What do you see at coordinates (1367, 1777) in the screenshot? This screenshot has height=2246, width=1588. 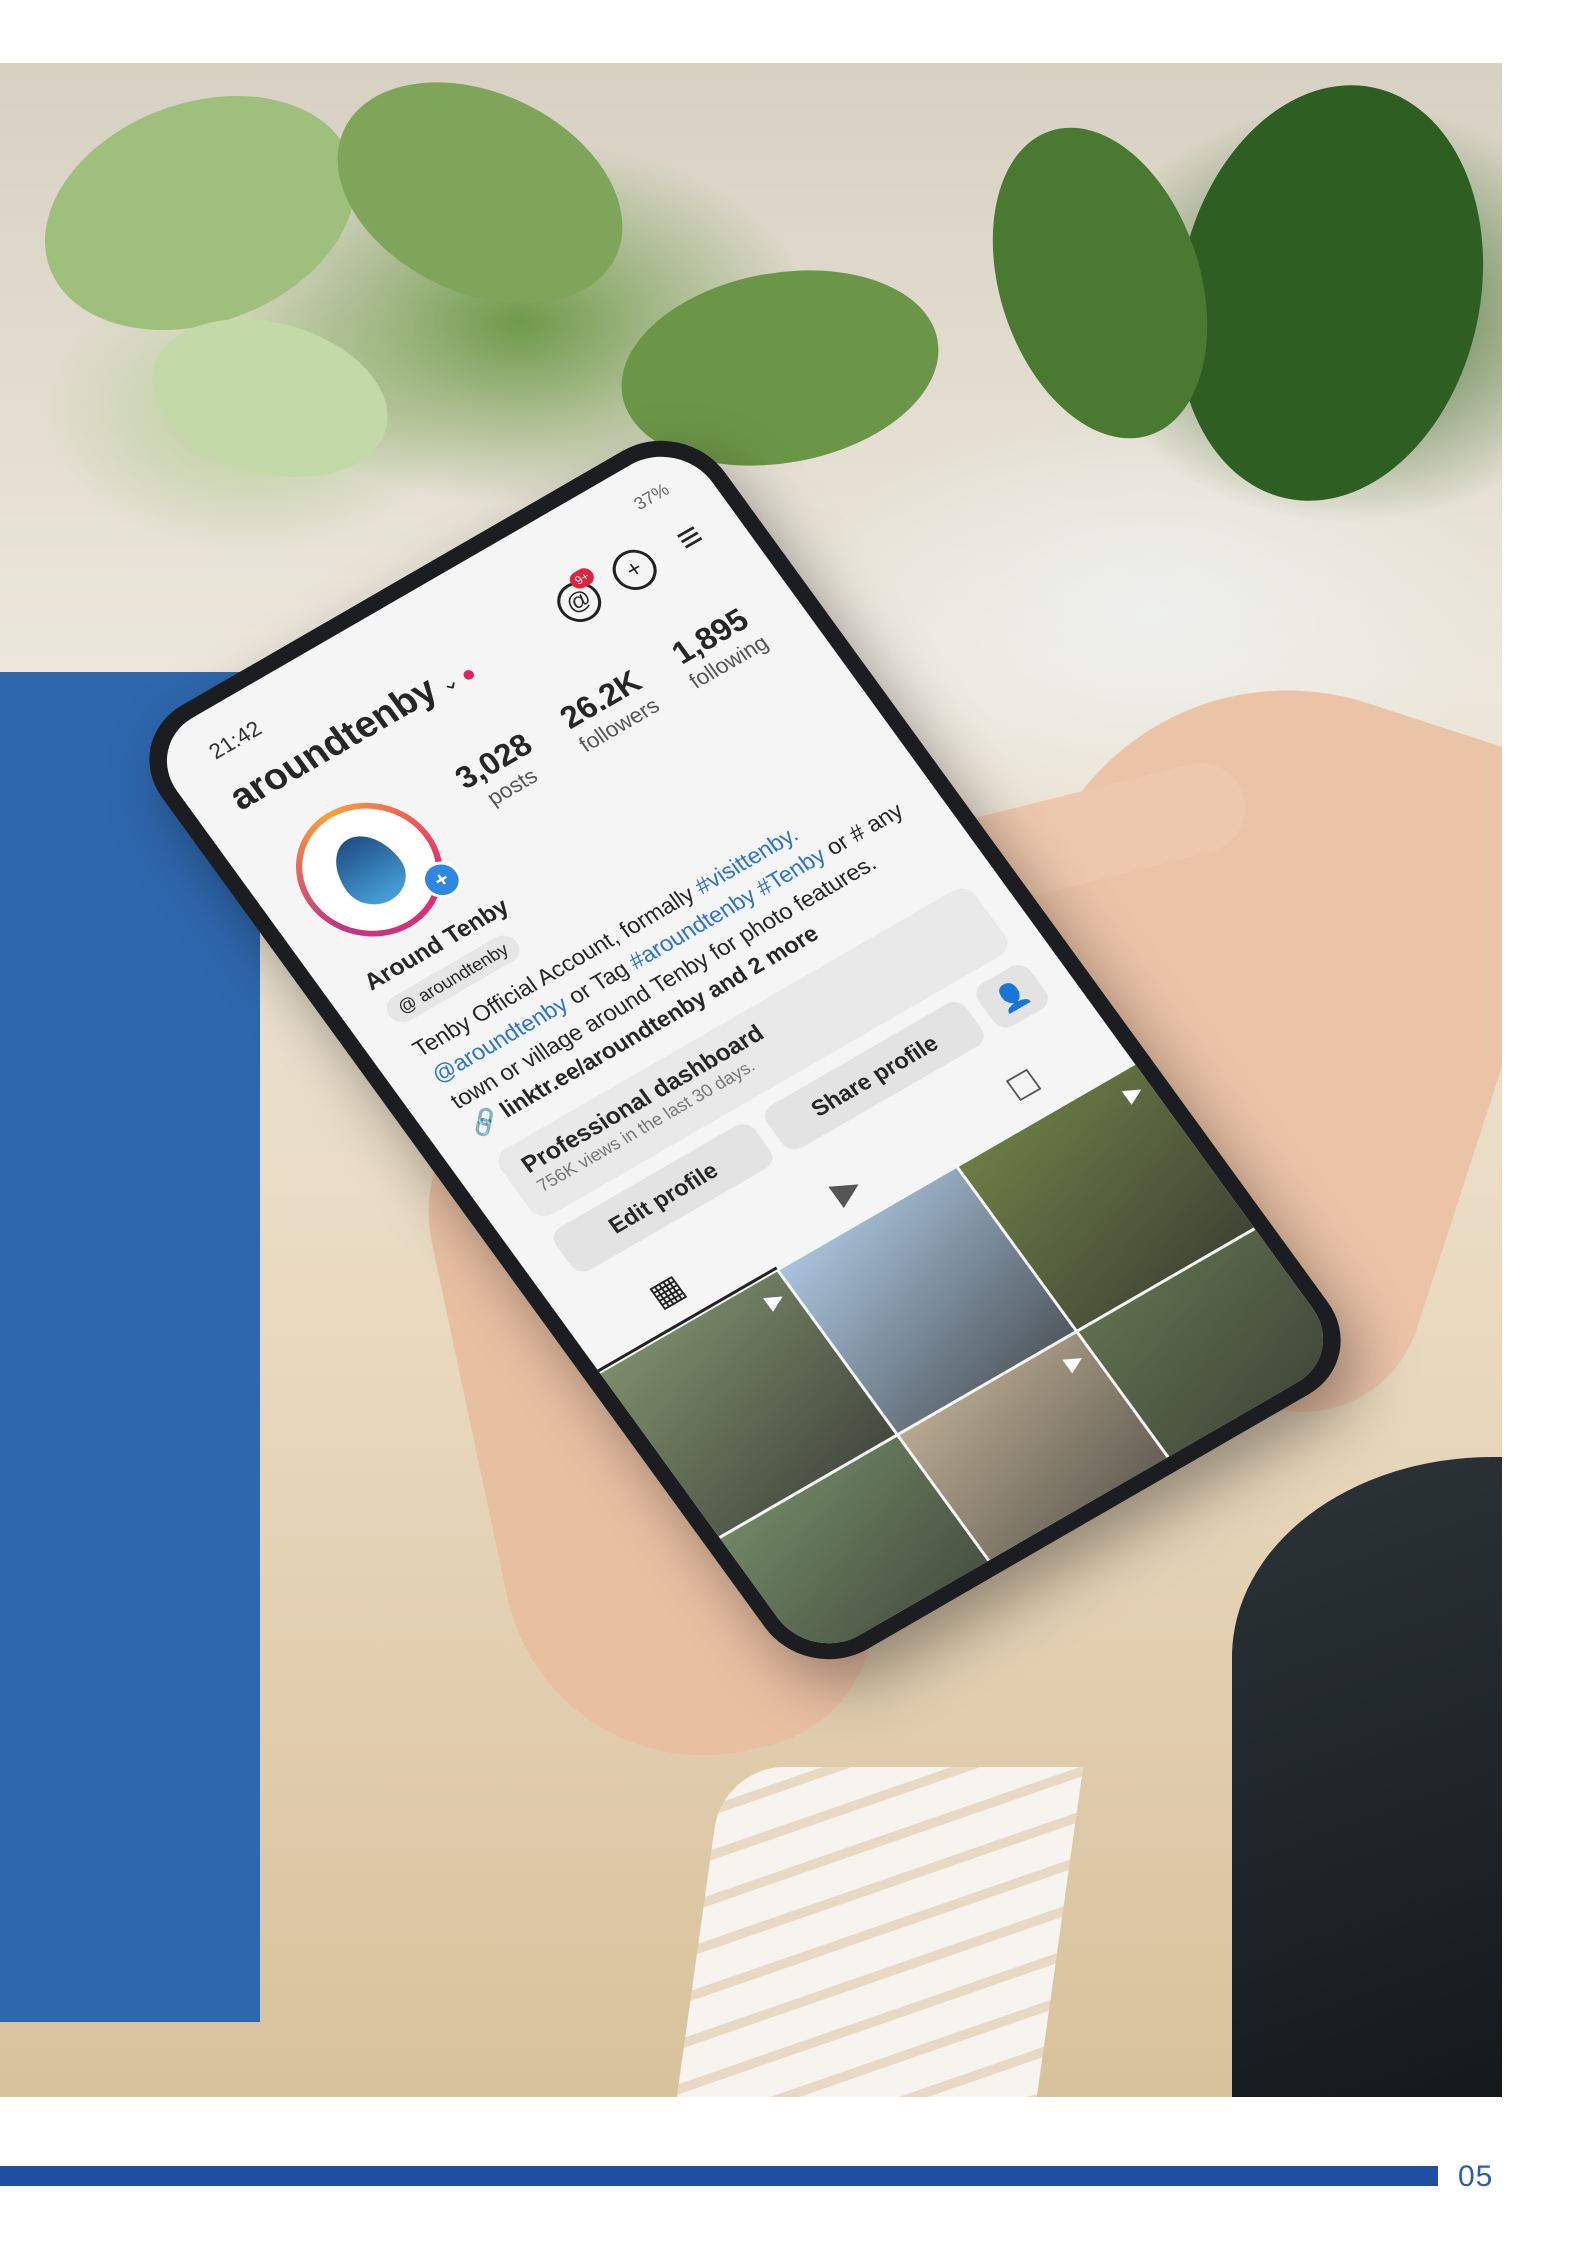 I see `jeans` at bounding box center [1367, 1777].